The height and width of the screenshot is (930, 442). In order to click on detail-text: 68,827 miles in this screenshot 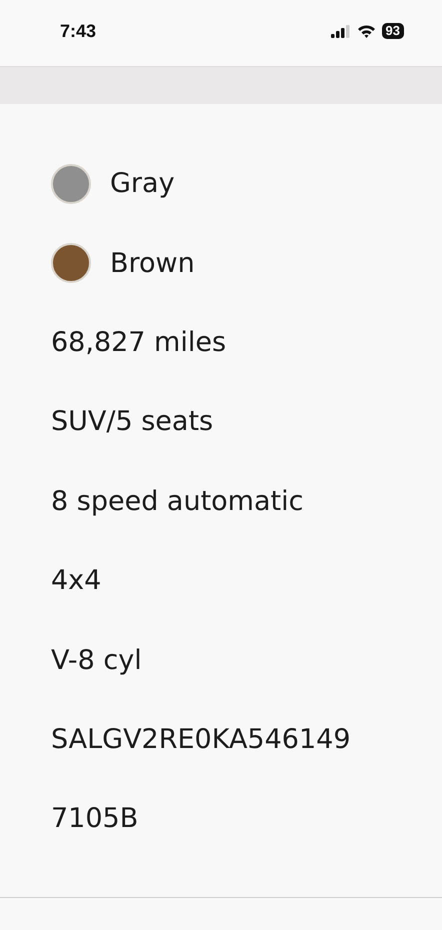, I will do `click(138, 342)`.